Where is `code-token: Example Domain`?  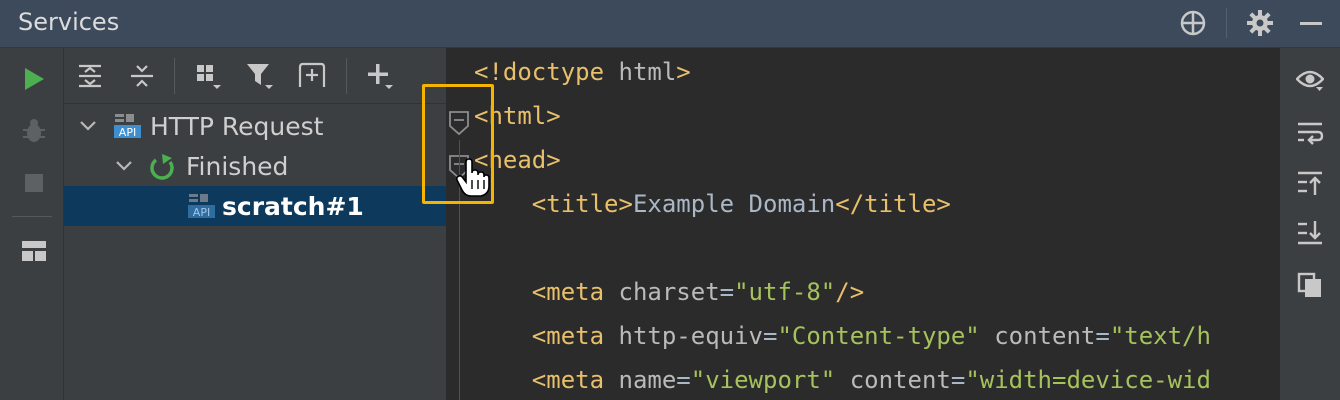 code-token: Example Domain is located at coordinates (734, 204).